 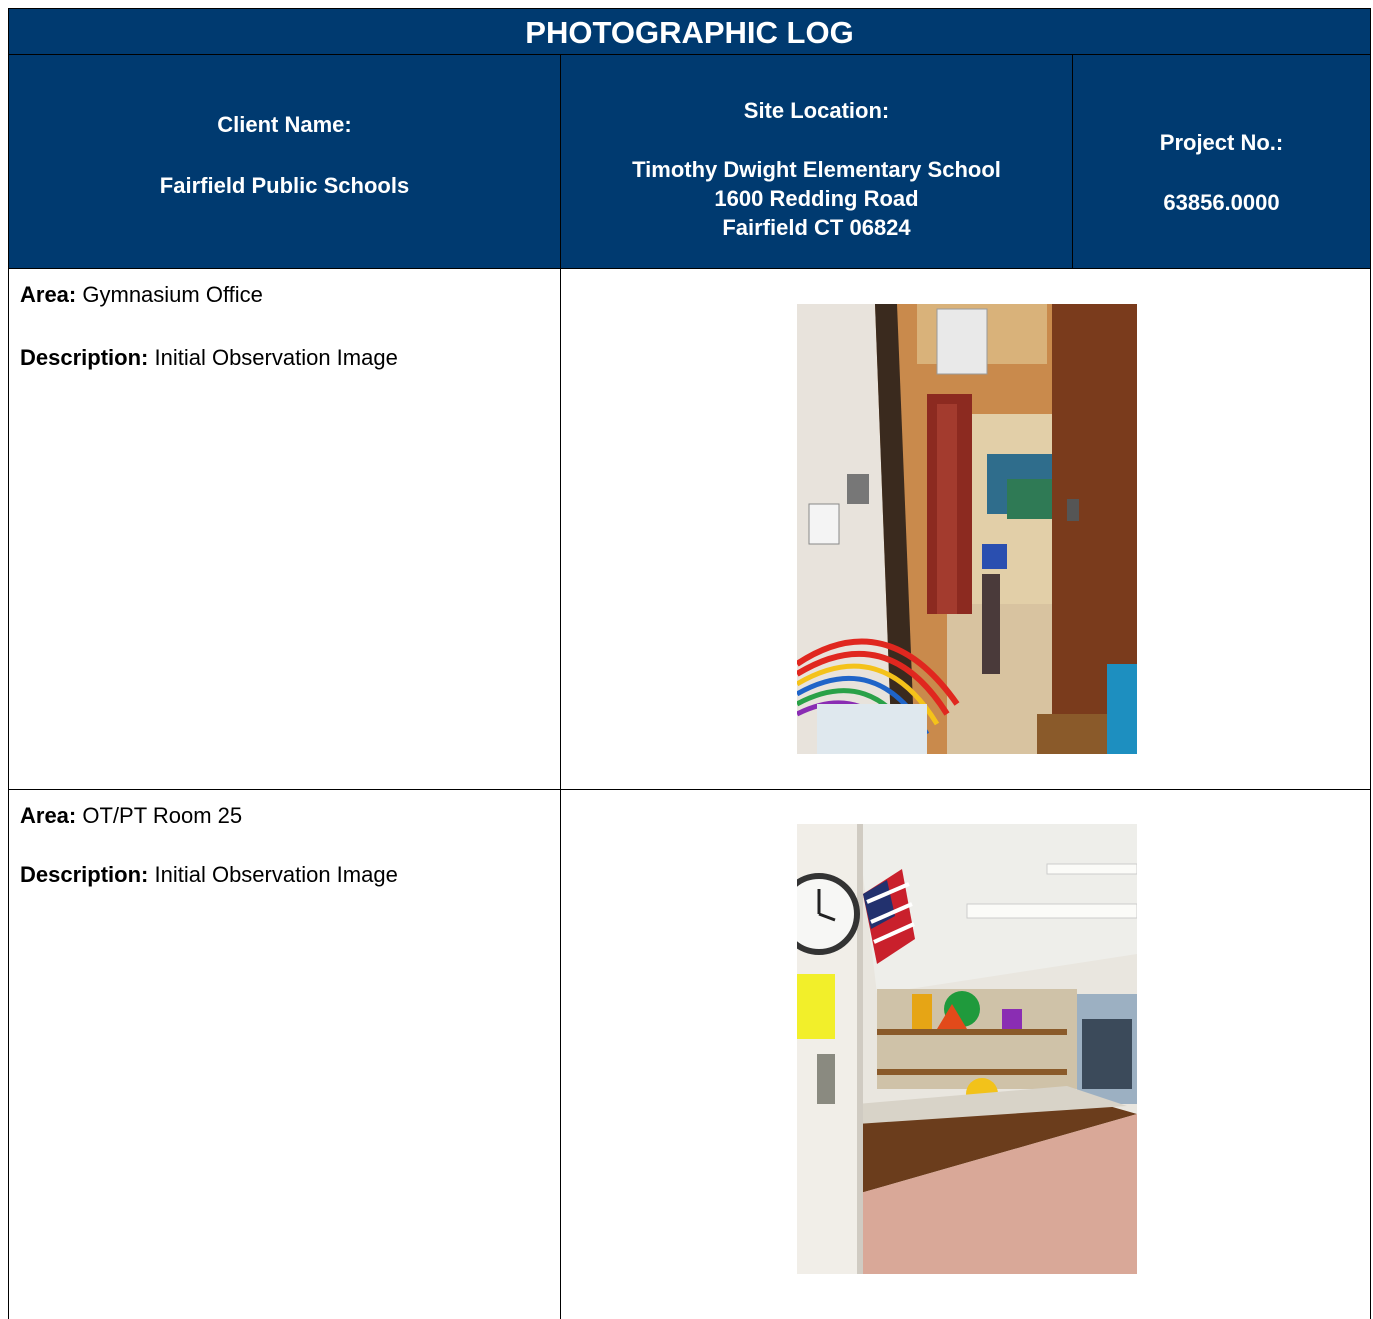 I want to click on entry-1-area: Area: Gymnasium Office, so click(x=141, y=295).